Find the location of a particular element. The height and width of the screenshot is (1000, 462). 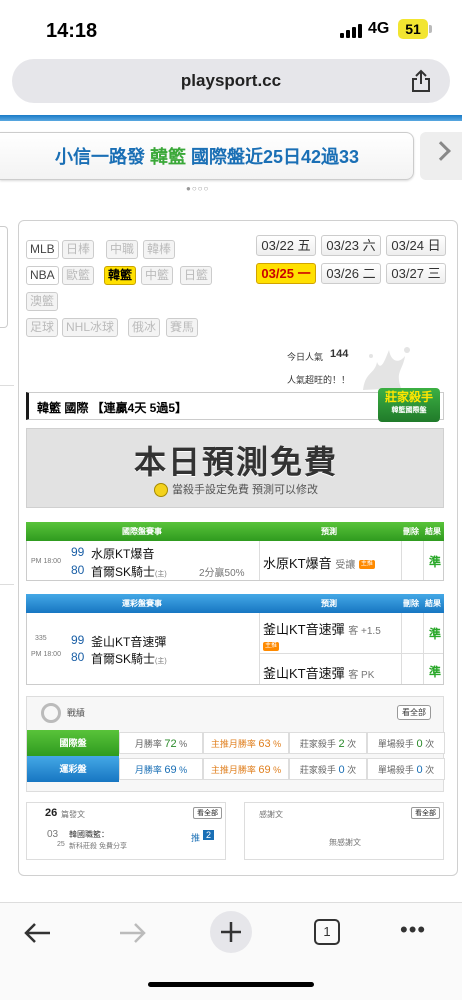

post-count: 26 is located at coordinates (51, 813).